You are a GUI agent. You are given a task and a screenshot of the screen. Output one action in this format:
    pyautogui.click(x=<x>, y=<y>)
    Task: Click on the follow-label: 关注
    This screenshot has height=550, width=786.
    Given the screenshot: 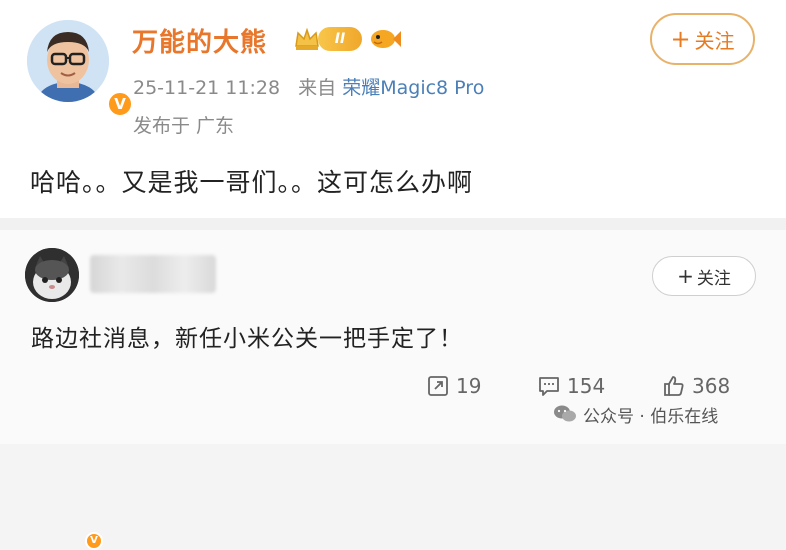 What is the action you would take?
    pyautogui.click(x=714, y=40)
    